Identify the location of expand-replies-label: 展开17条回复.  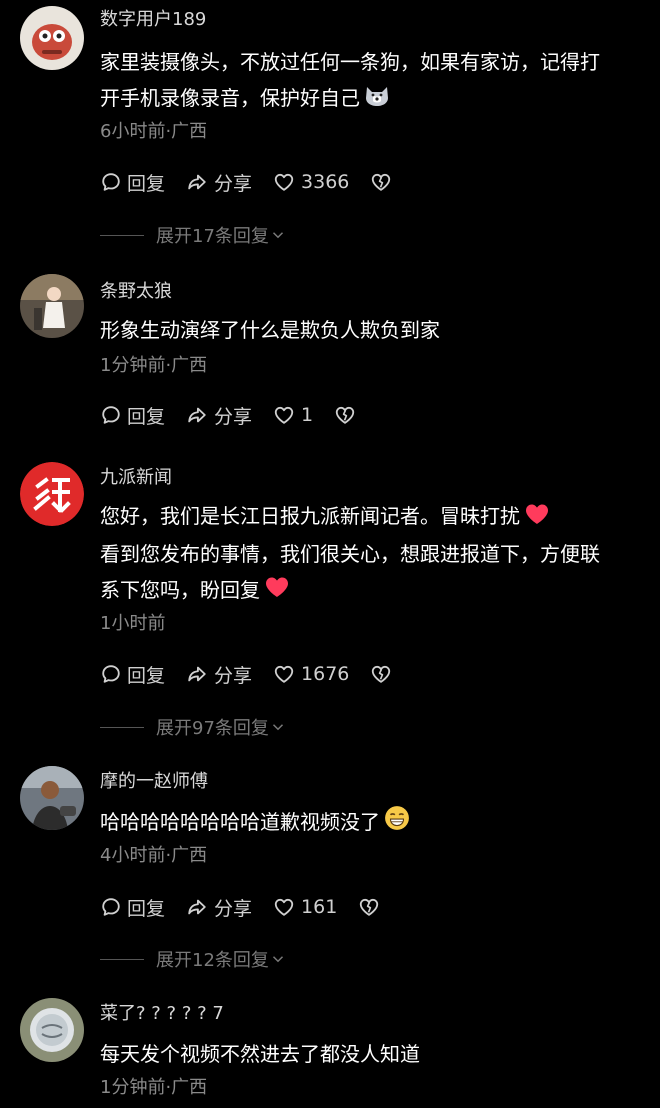
(212, 236).